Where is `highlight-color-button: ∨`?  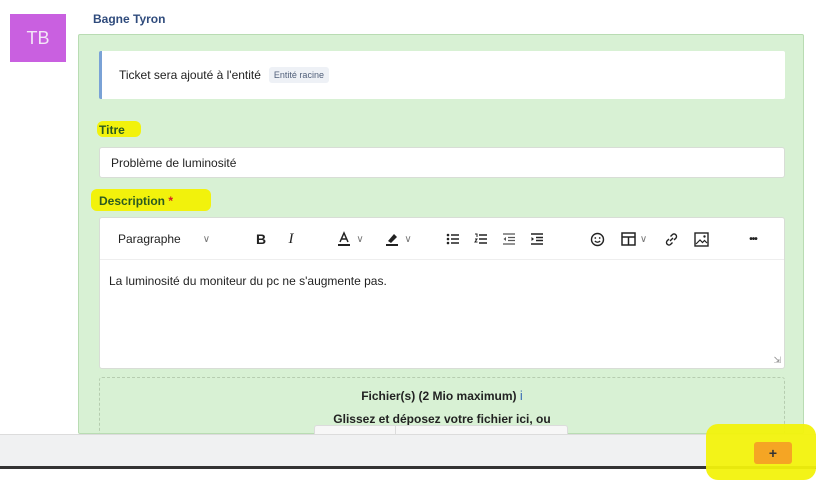 highlight-color-button: ∨ is located at coordinates (398, 239).